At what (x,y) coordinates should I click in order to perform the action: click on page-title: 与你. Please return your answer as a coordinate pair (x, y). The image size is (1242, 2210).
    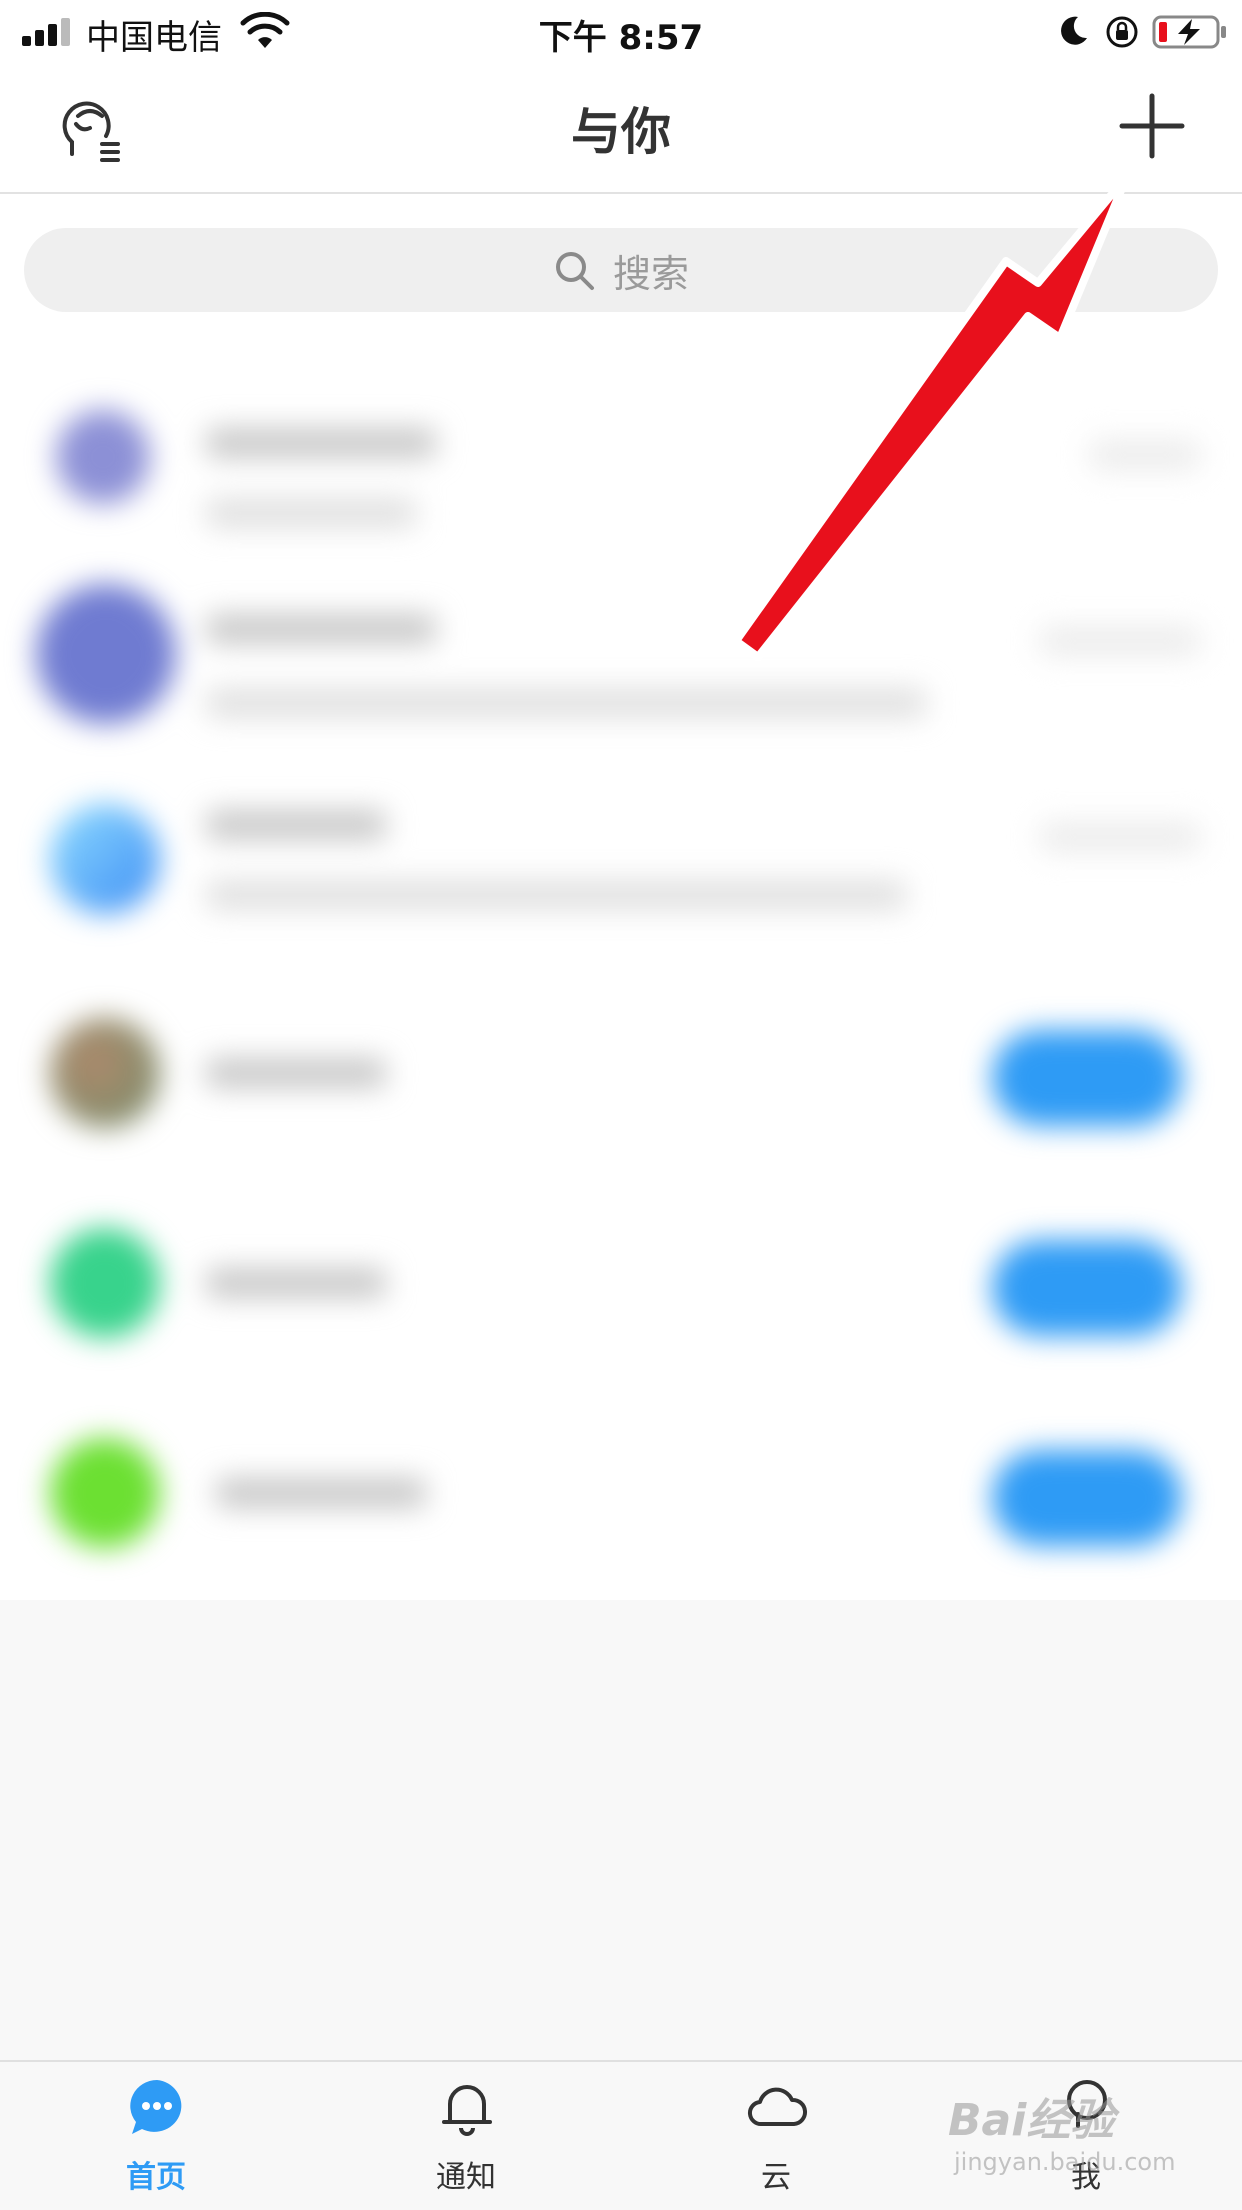
    Looking at the image, I should click on (621, 132).